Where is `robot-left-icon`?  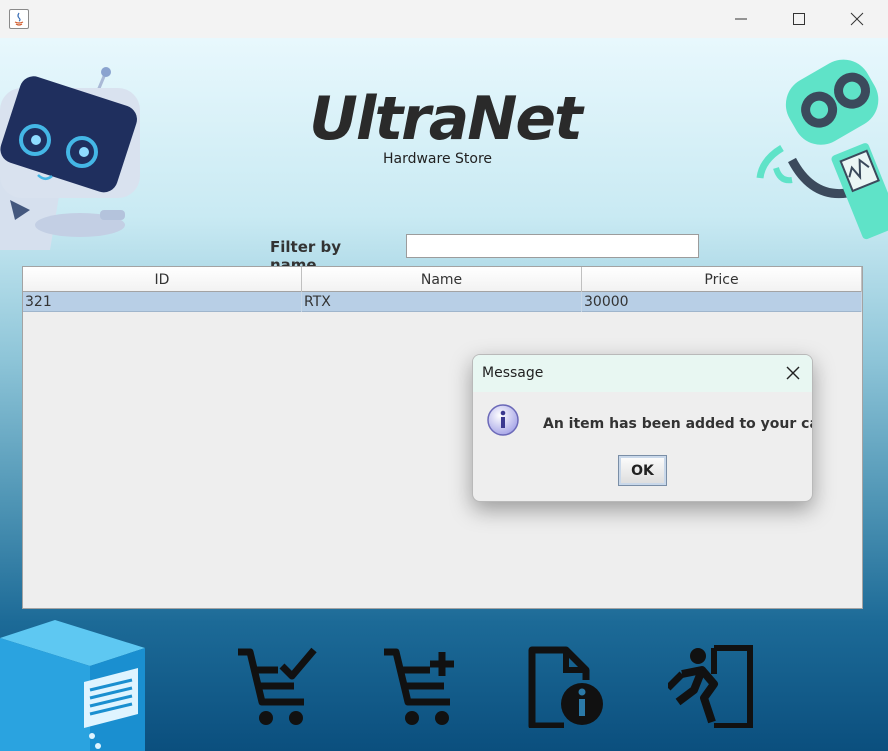
robot-left-icon is located at coordinates (70, 158).